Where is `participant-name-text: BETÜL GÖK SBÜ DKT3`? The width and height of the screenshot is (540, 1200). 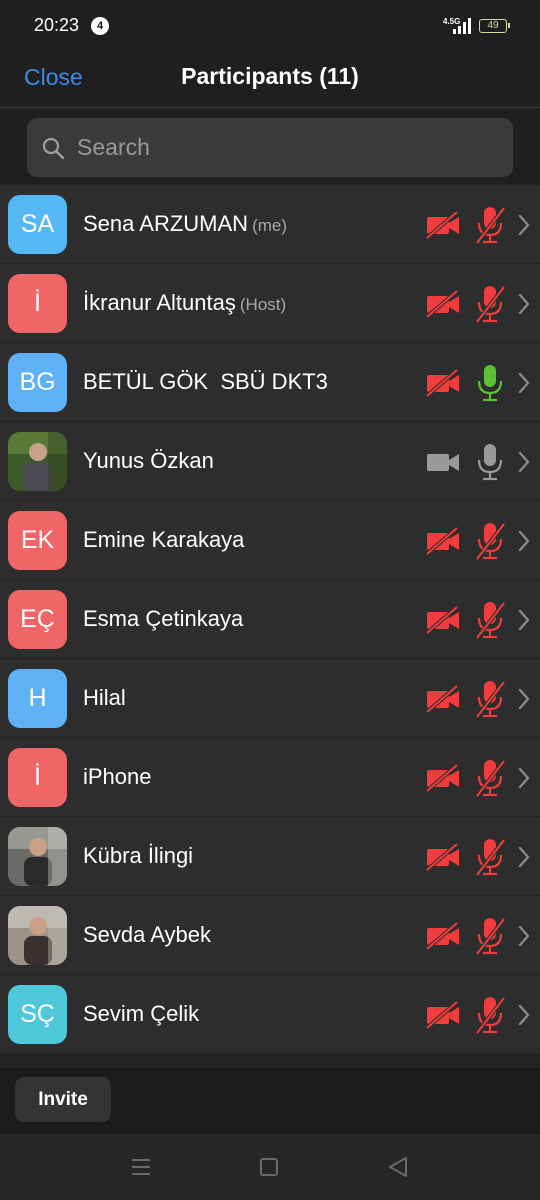 participant-name-text: BETÜL GÖK SBÜ DKT3 is located at coordinates (205, 381).